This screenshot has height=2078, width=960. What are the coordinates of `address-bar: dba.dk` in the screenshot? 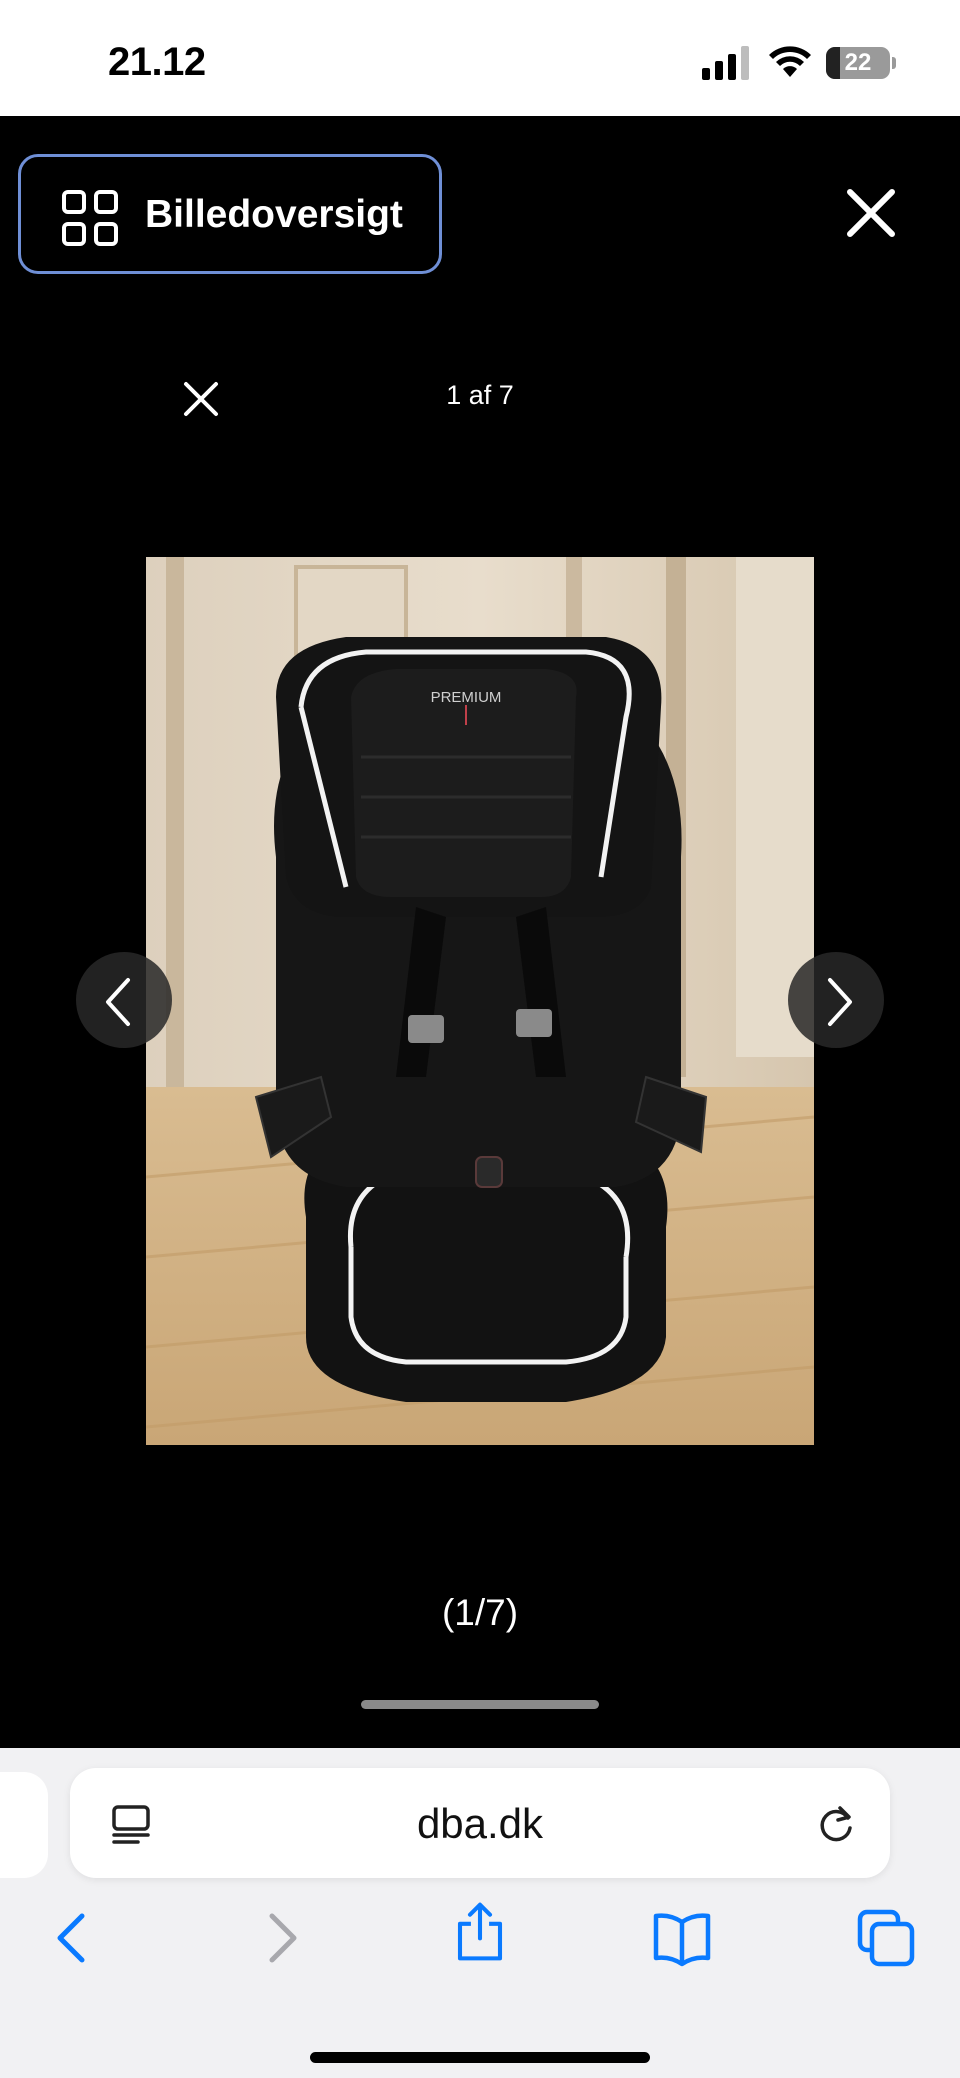 It's located at (480, 1823).